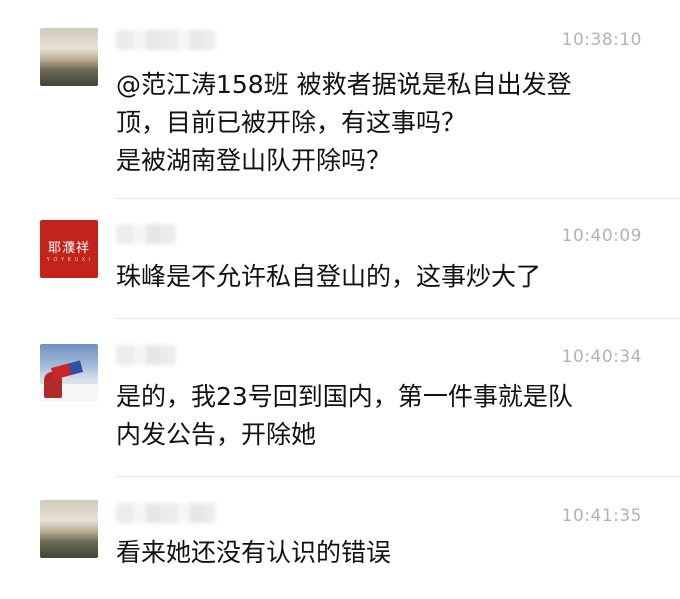 The height and width of the screenshot is (599, 680). I want to click on message-line: @范江涛158班 被救者据说是私自出发登, so click(344, 84).